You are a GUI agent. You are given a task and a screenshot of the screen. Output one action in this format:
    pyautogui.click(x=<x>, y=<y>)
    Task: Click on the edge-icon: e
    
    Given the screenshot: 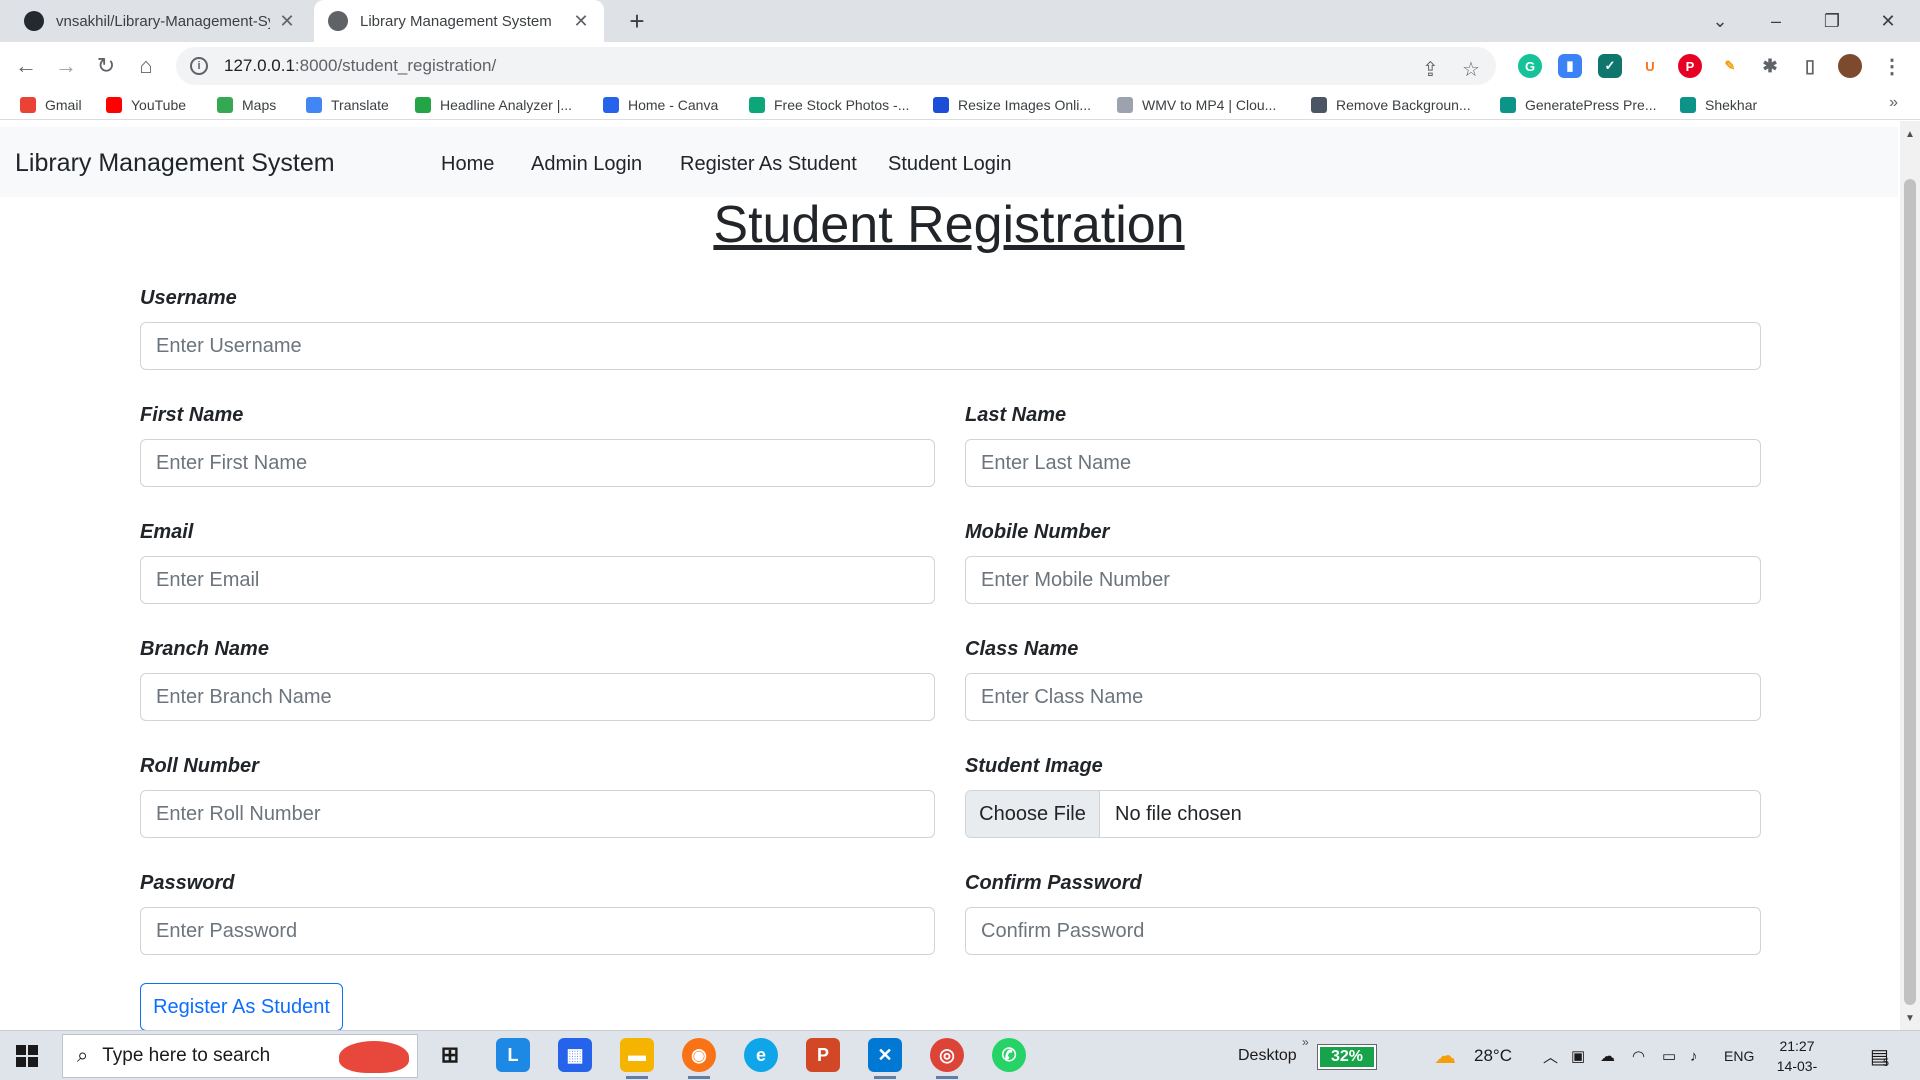 What is the action you would take?
    pyautogui.click(x=761, y=1055)
    